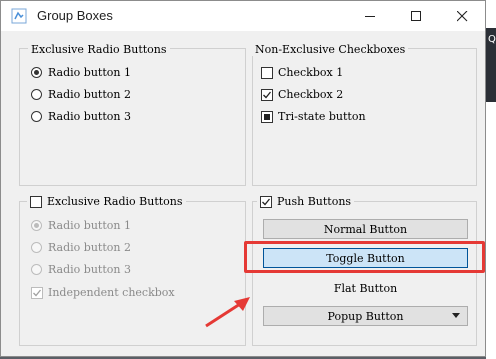  Describe the element at coordinates (364, 257) in the screenshot. I see `annotation-highlight-box` at that location.